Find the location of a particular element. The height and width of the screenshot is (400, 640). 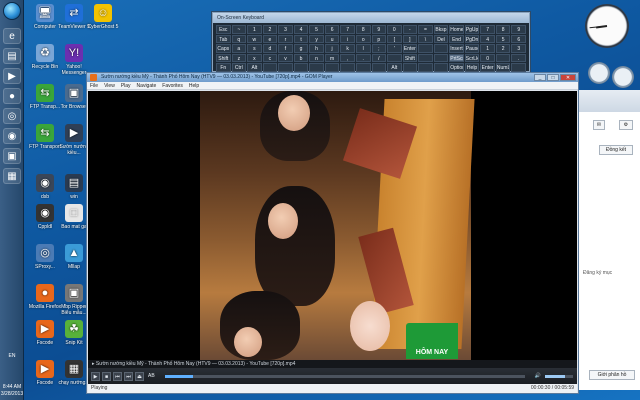

osk-key: End is located at coordinates (456, 38).